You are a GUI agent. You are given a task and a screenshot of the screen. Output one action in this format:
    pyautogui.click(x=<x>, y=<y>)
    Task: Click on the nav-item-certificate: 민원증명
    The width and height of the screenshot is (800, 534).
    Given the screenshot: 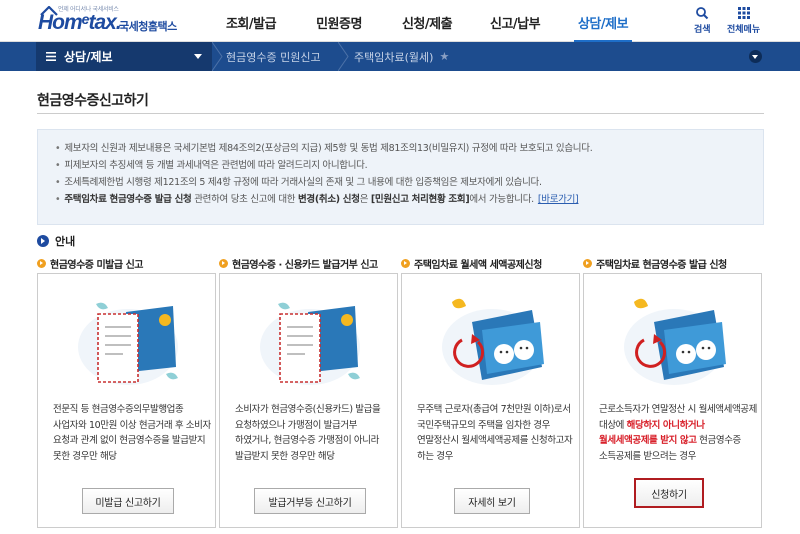 What is the action you would take?
    pyautogui.click(x=339, y=21)
    